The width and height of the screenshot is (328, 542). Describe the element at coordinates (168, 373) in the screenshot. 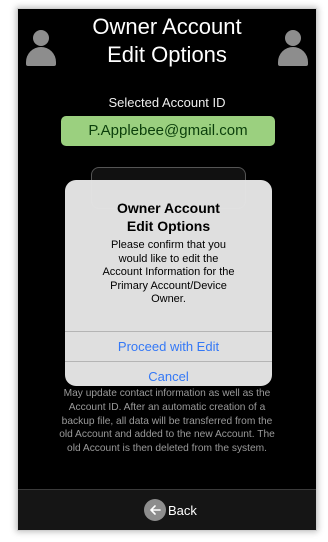

I see `cancel-button: Cancel` at that location.